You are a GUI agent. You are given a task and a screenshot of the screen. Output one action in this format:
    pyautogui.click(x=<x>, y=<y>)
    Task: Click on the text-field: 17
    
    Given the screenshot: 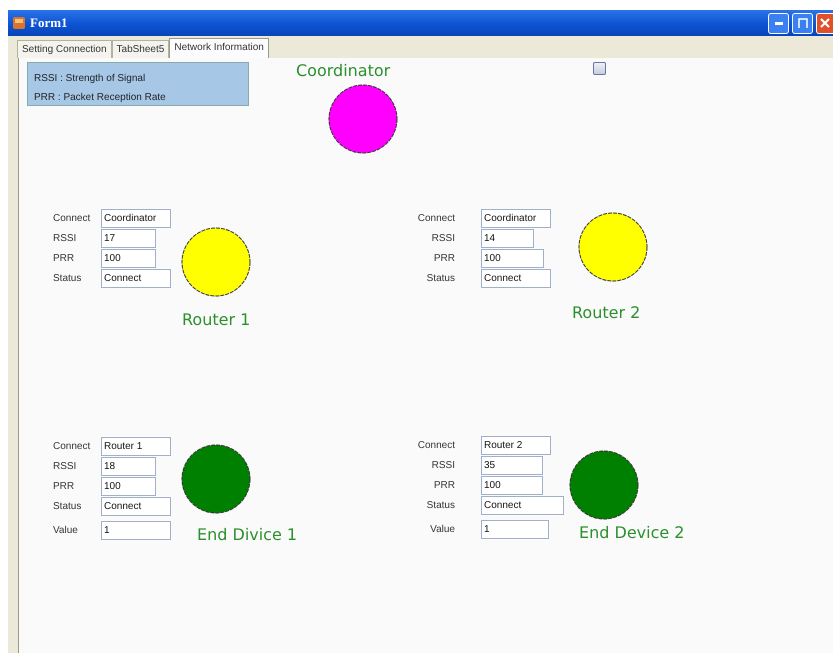 What is the action you would take?
    pyautogui.click(x=128, y=238)
    